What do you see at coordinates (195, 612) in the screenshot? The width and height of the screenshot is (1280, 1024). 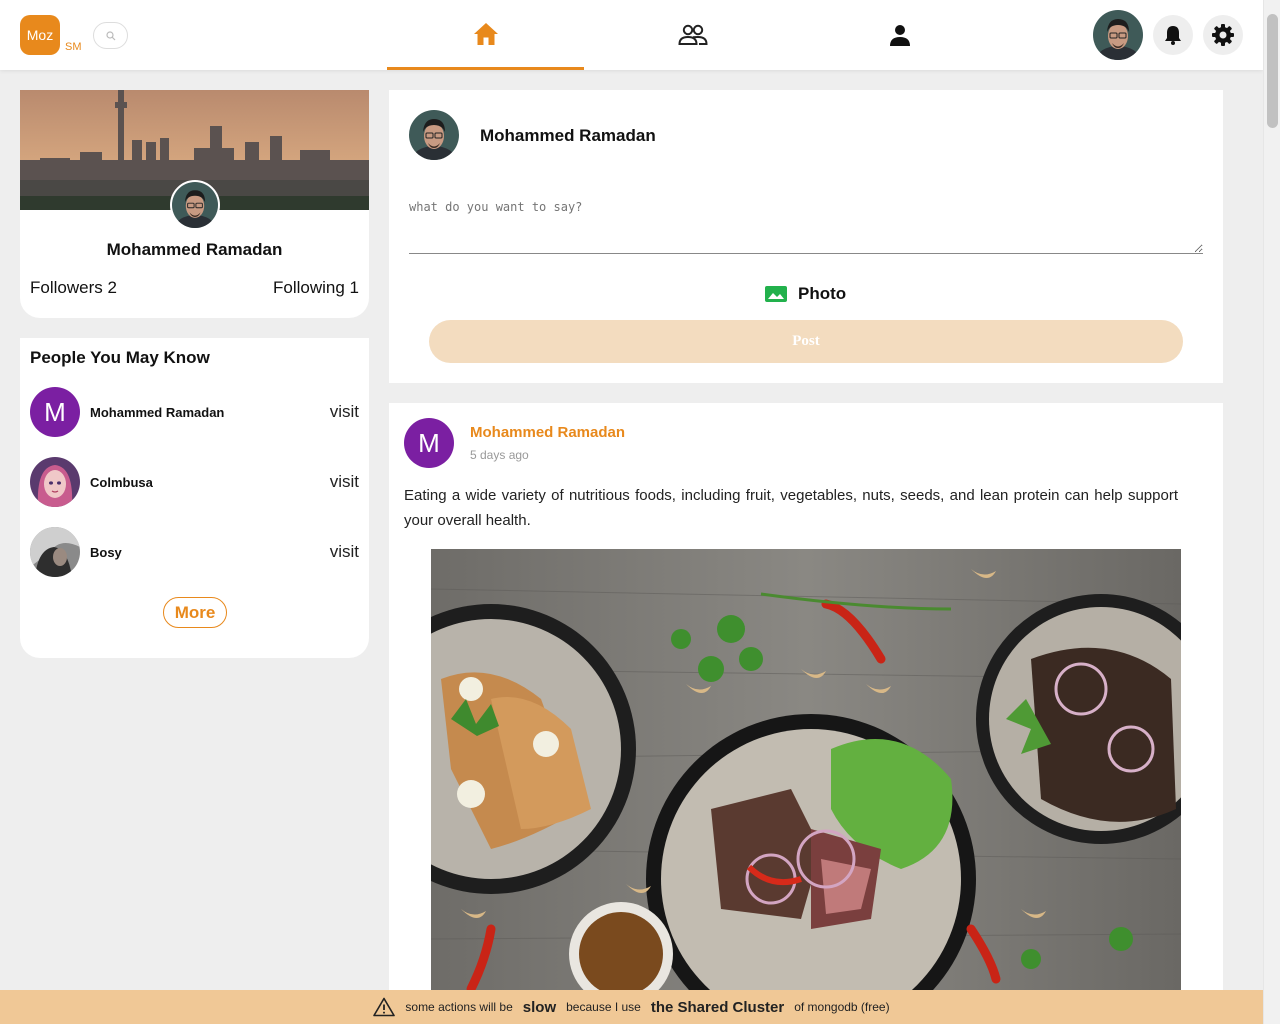 I see `more-button: More` at bounding box center [195, 612].